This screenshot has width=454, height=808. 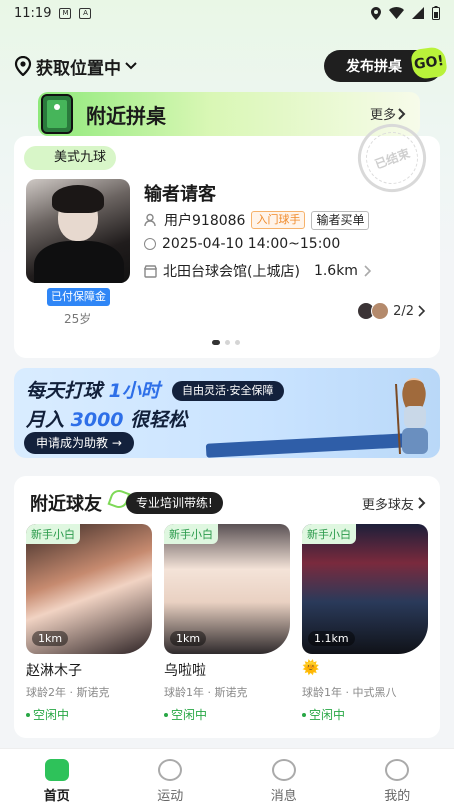 What do you see at coordinates (436, 13) in the screenshot?
I see `battery-icon` at bounding box center [436, 13].